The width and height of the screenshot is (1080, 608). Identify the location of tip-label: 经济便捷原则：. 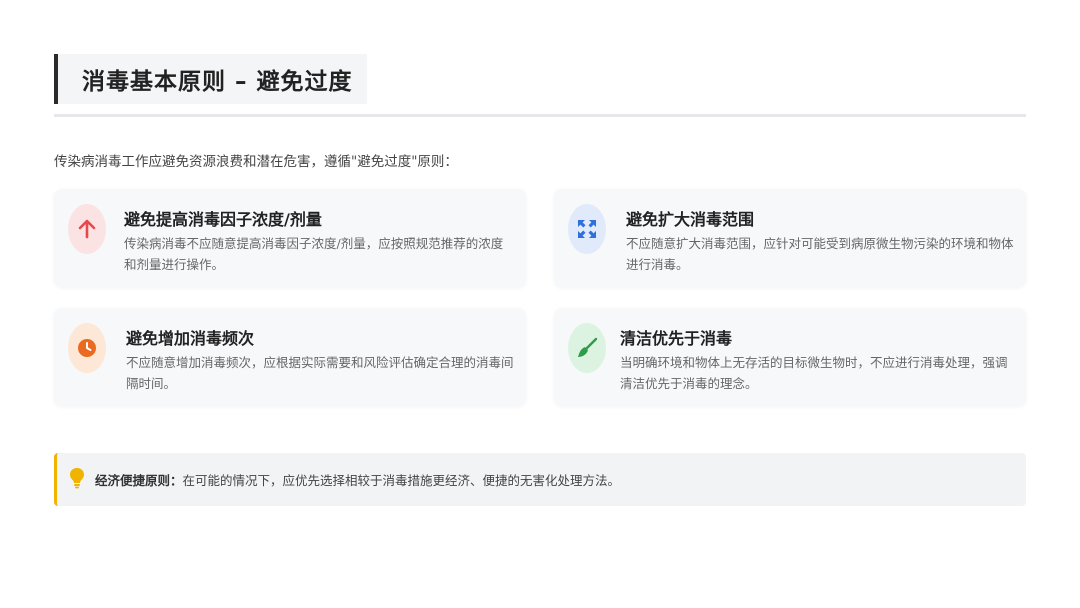
(139, 480).